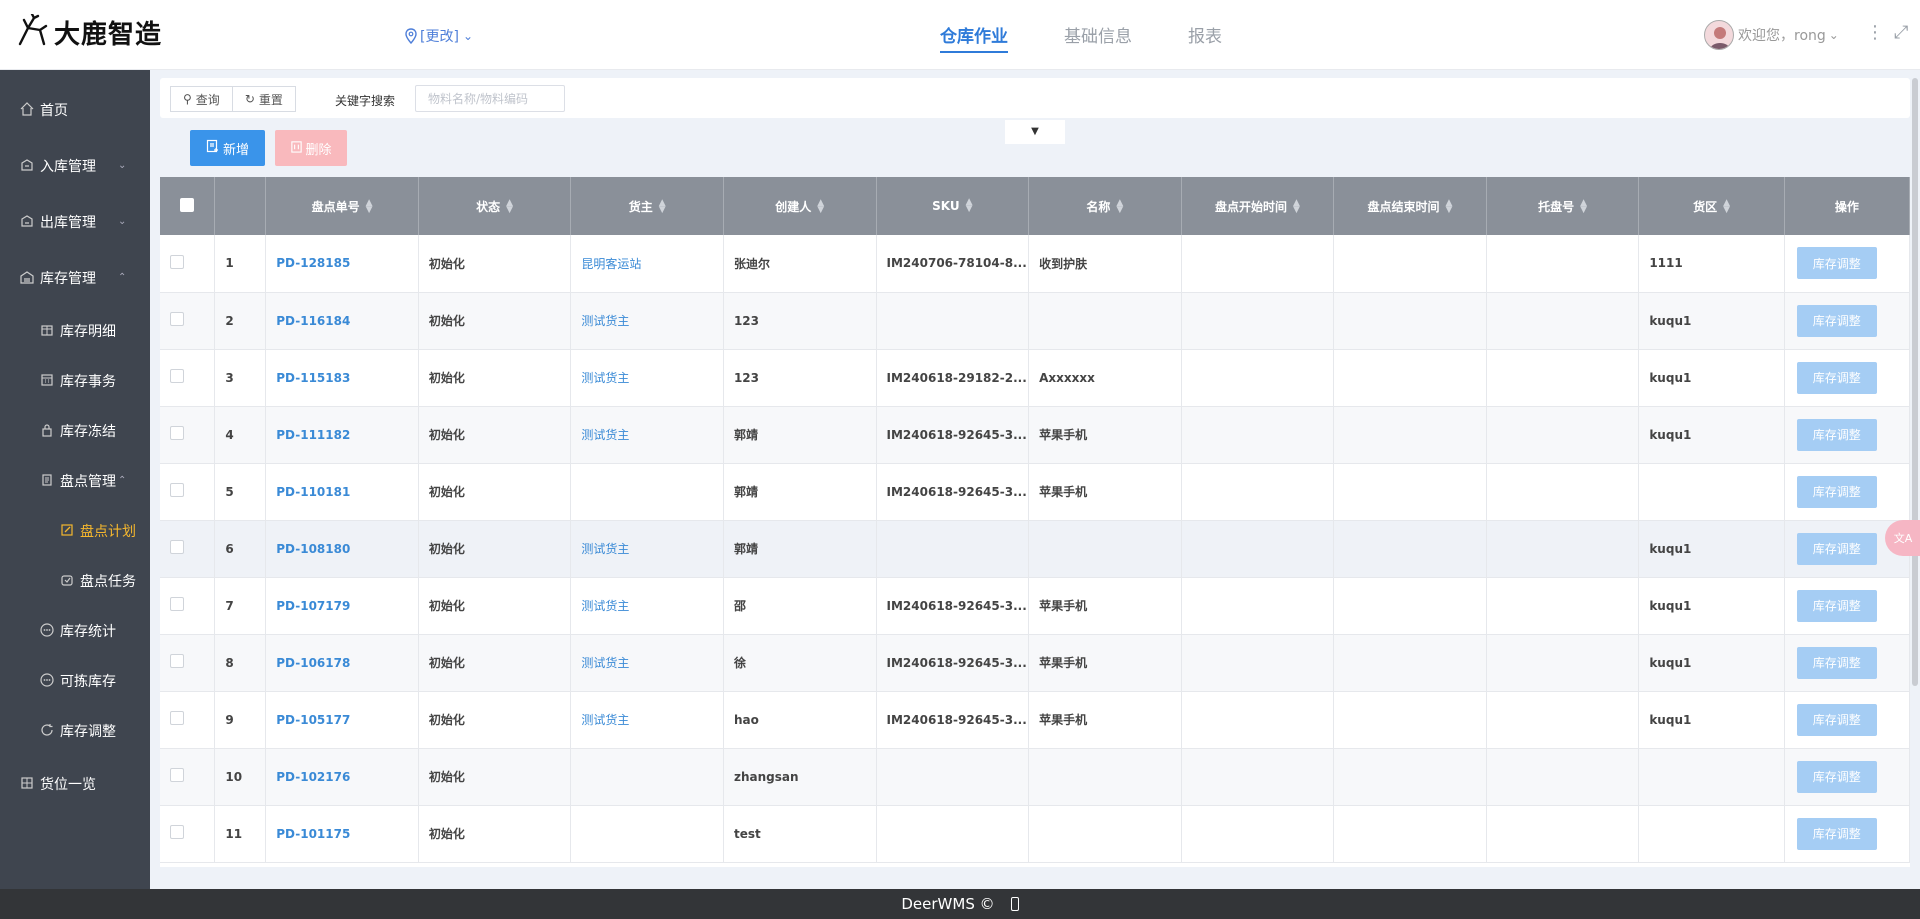 This screenshot has width=1920, height=919. What do you see at coordinates (75, 331) in the screenshot?
I see `sidebar-item-inventory-detail: 库存明细` at bounding box center [75, 331].